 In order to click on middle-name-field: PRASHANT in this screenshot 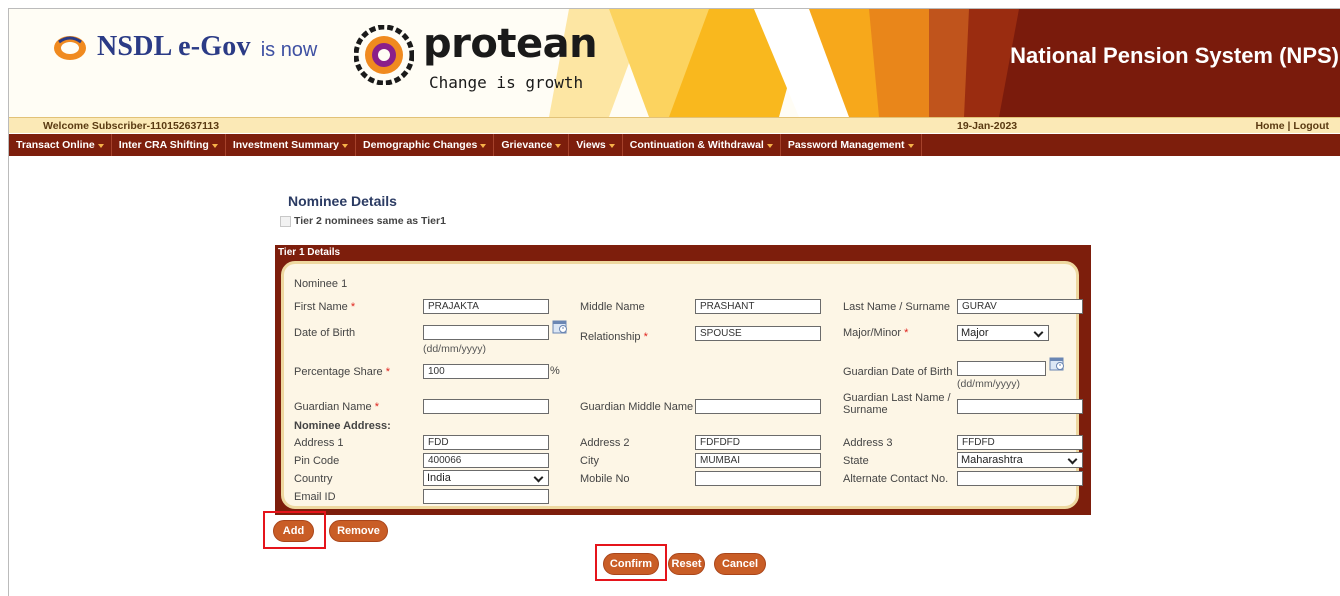, I will do `click(758, 306)`.